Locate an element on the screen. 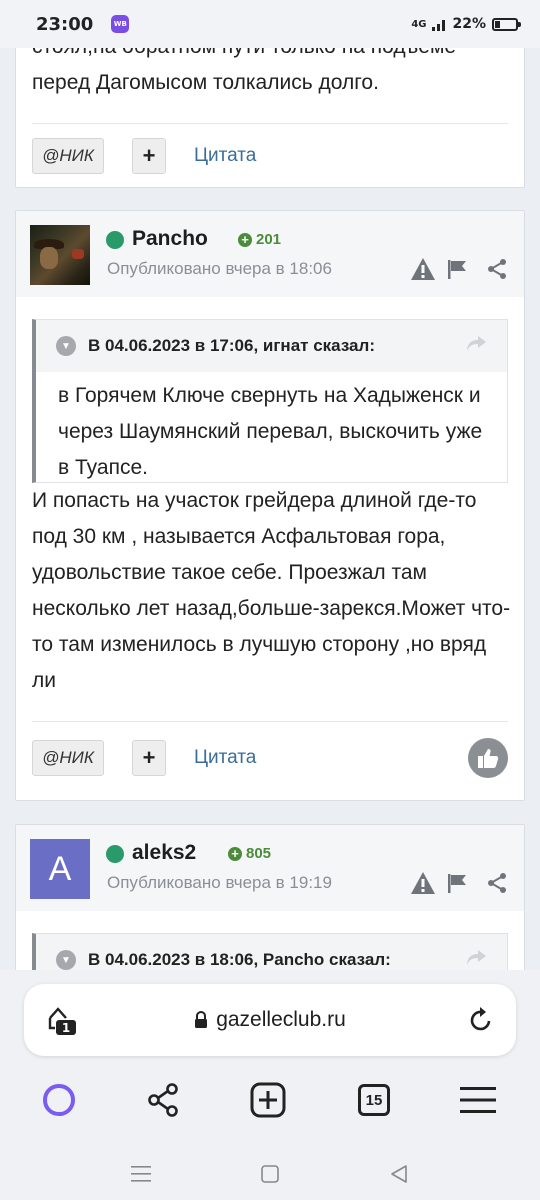 This screenshot has width=540, height=1200. recents-icon is located at coordinates (141, 1174).